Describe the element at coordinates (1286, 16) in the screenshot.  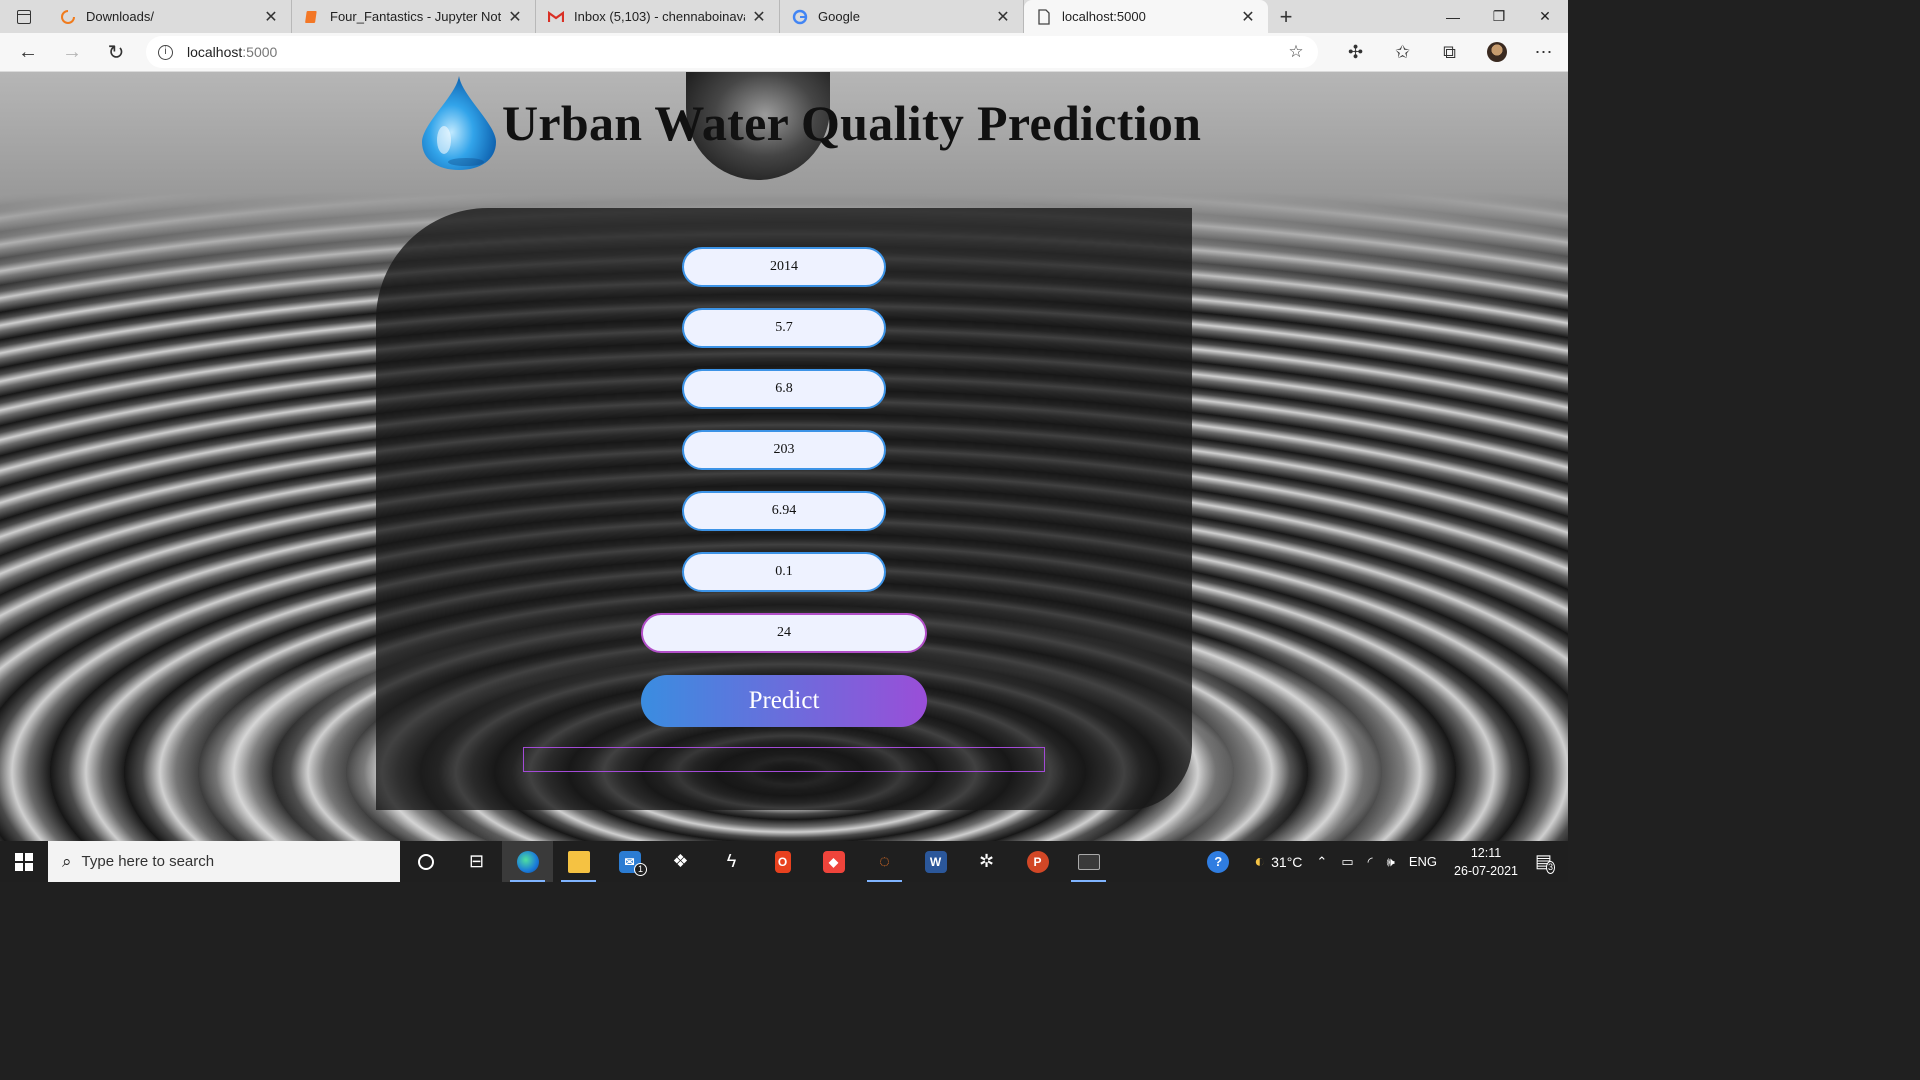
I see `new-tab-button: +` at that location.